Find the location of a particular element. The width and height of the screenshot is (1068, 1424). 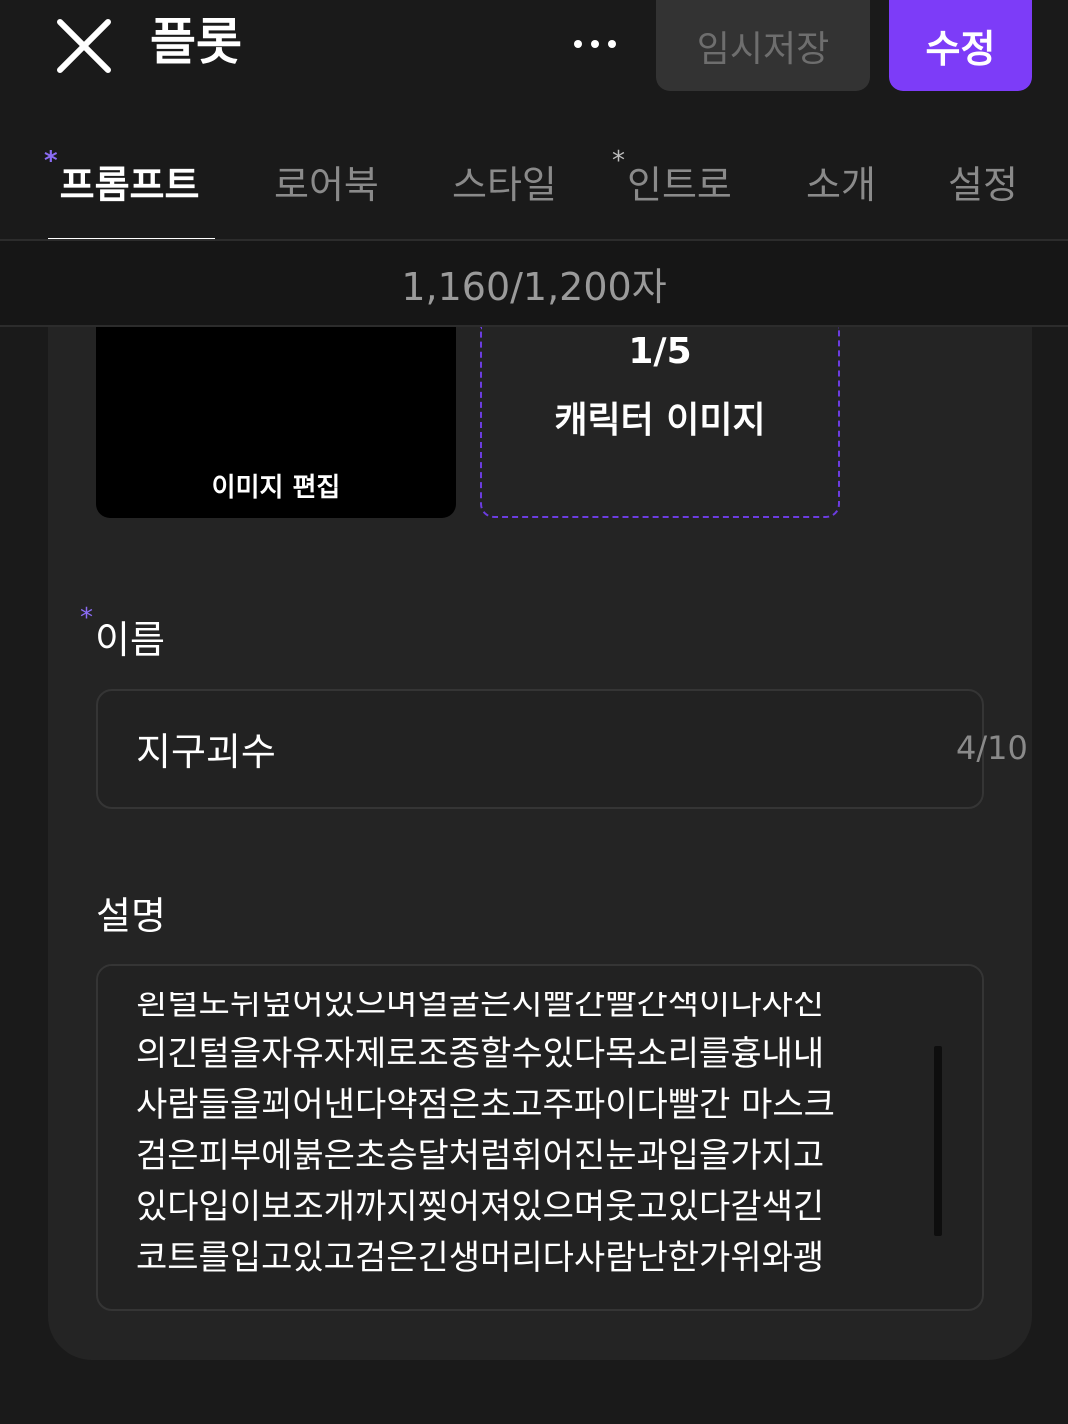

close-button is located at coordinates (84, 46).